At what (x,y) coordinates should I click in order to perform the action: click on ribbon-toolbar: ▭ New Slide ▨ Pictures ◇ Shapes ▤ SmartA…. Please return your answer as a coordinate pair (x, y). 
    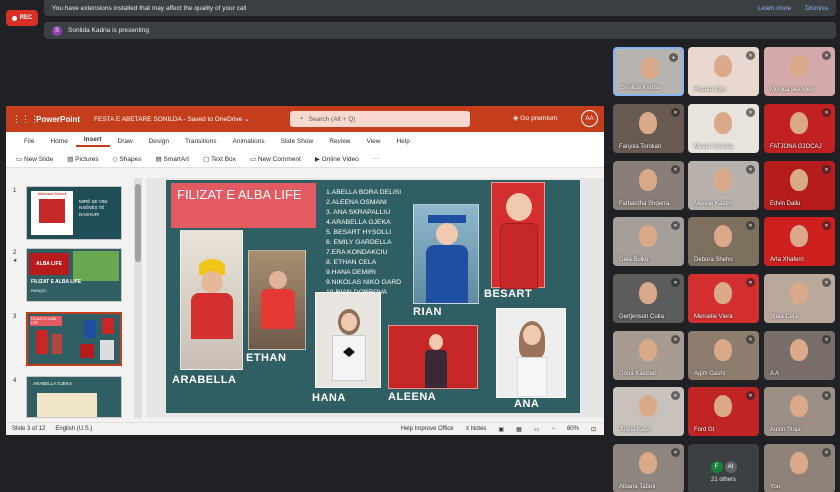
    Looking at the image, I should click on (305, 159).